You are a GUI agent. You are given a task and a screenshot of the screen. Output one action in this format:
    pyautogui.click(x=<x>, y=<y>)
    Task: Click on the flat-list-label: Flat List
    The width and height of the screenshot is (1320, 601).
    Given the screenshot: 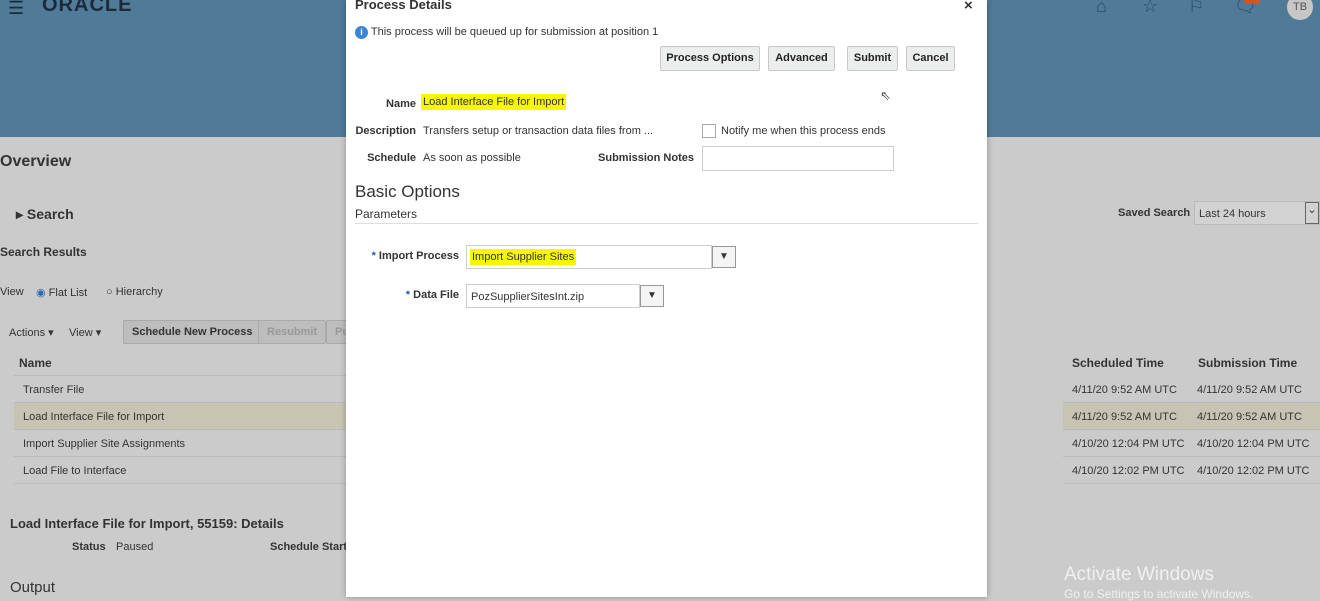 What is the action you would take?
    pyautogui.click(x=68, y=293)
    